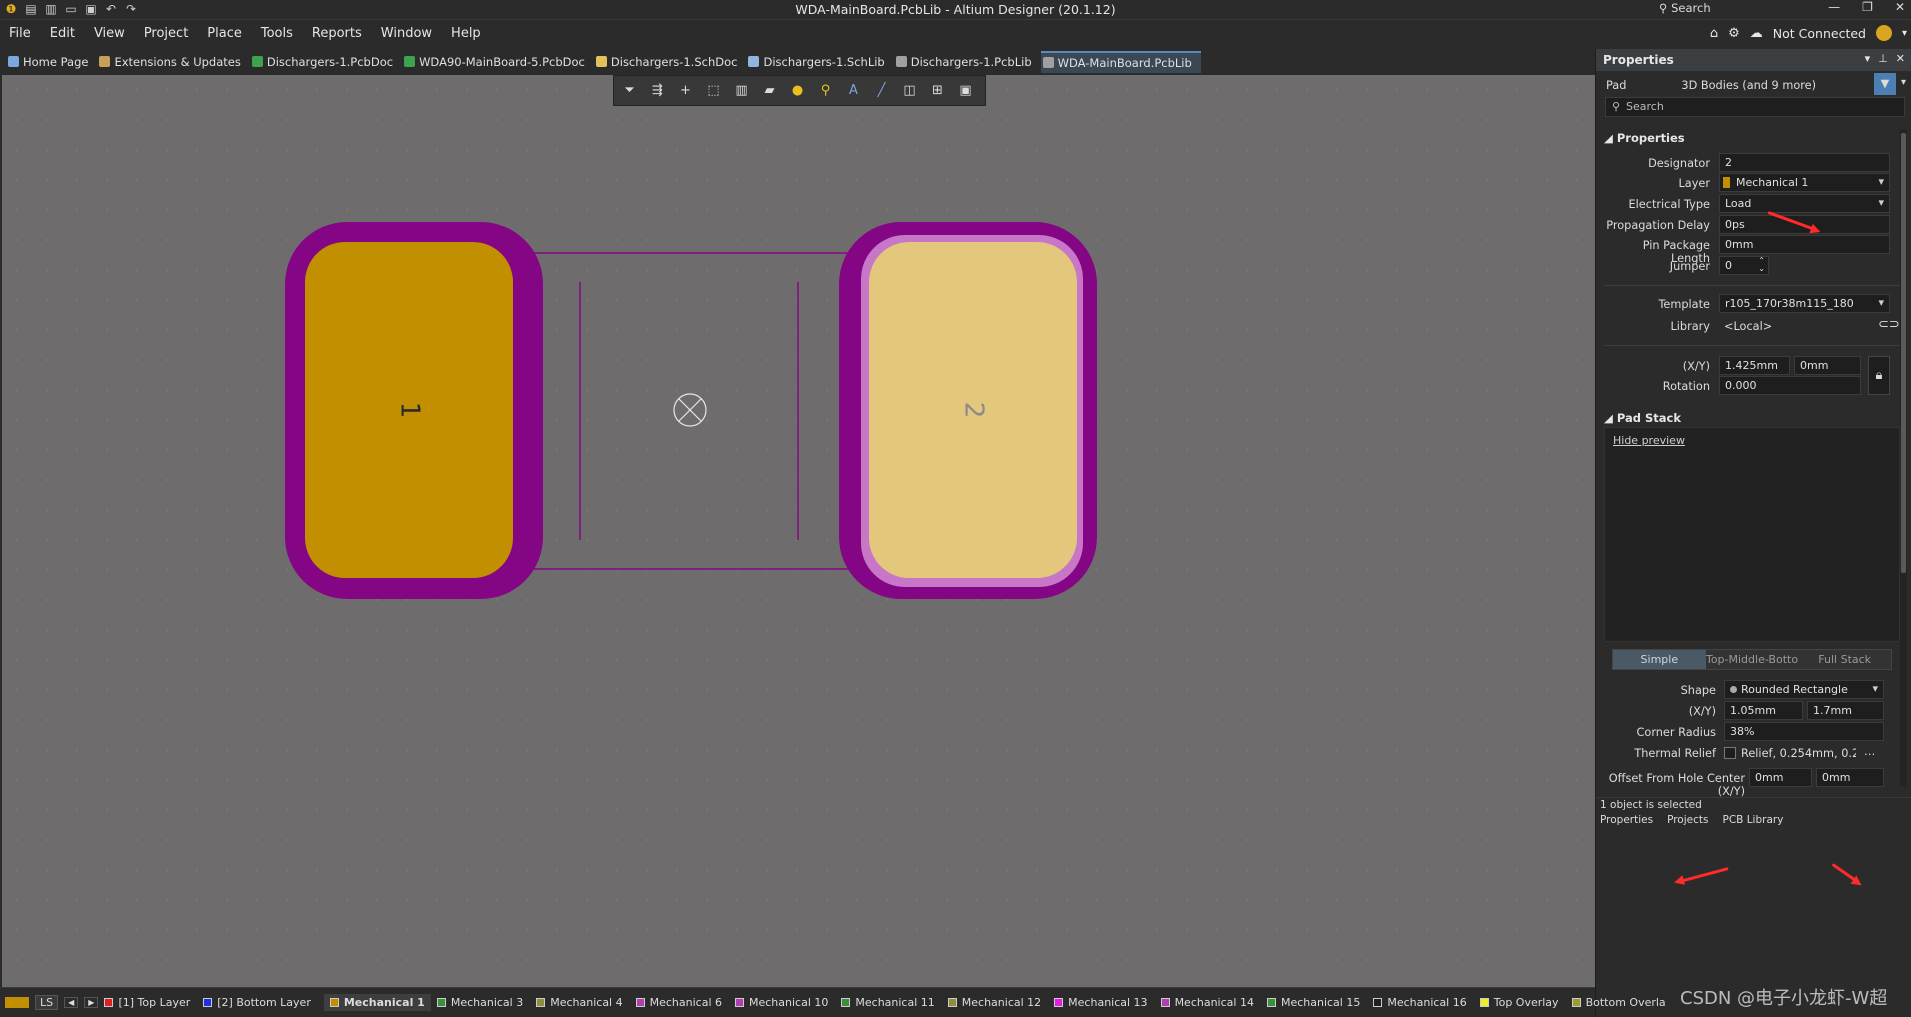  I want to click on menu-window: Window, so click(406, 33).